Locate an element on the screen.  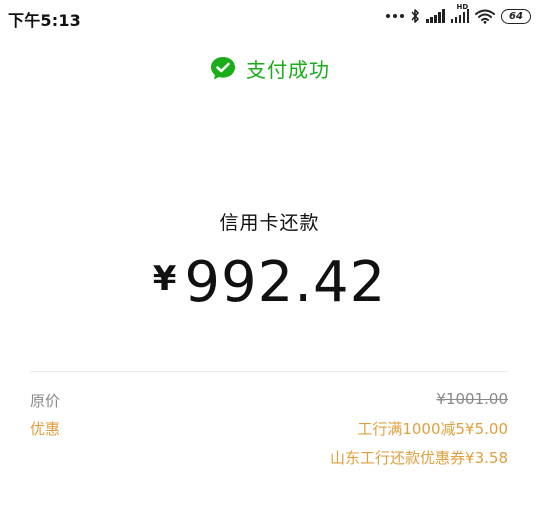
status-time: 下午5:13 is located at coordinates (44, 20).